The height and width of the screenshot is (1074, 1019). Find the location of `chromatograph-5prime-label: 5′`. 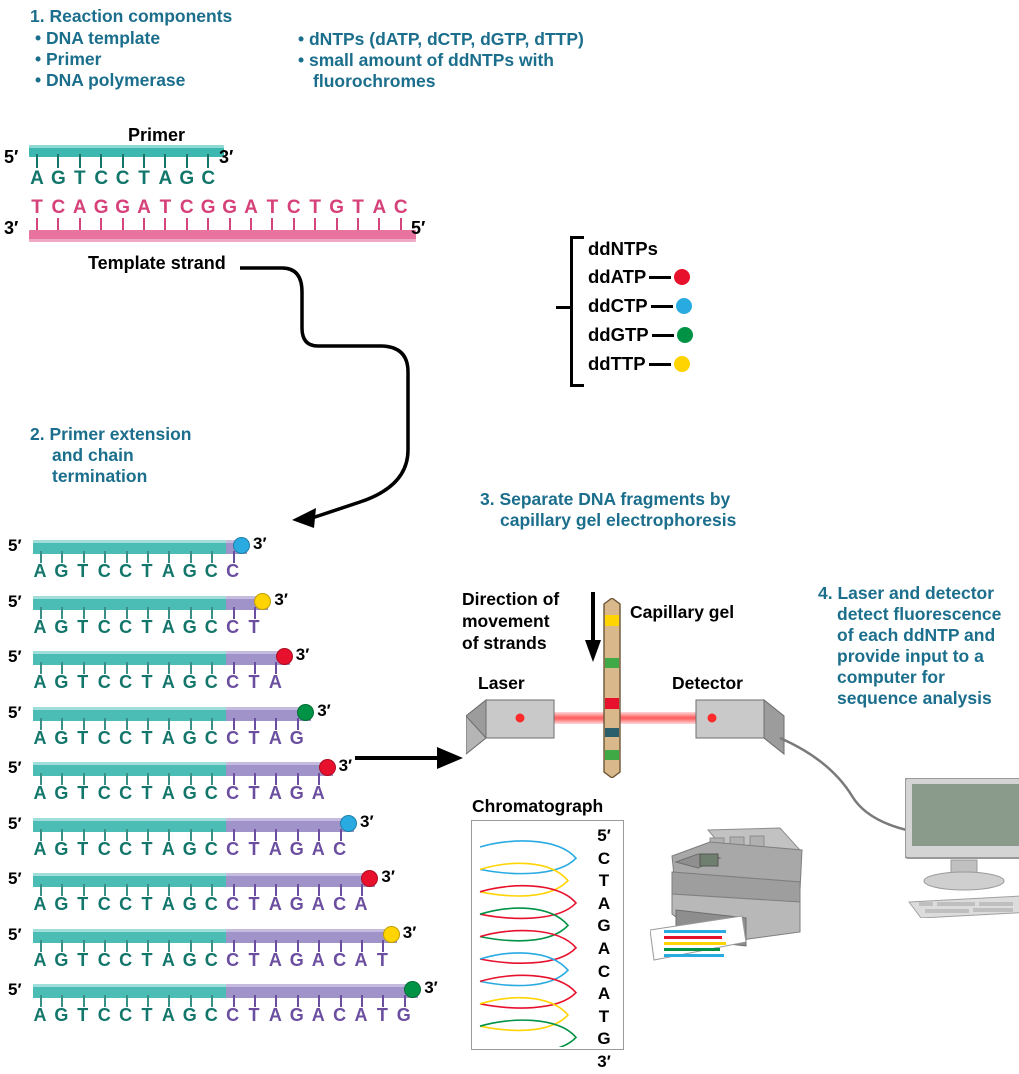

chromatograph-5prime-label: 5′ is located at coordinates (604, 835).